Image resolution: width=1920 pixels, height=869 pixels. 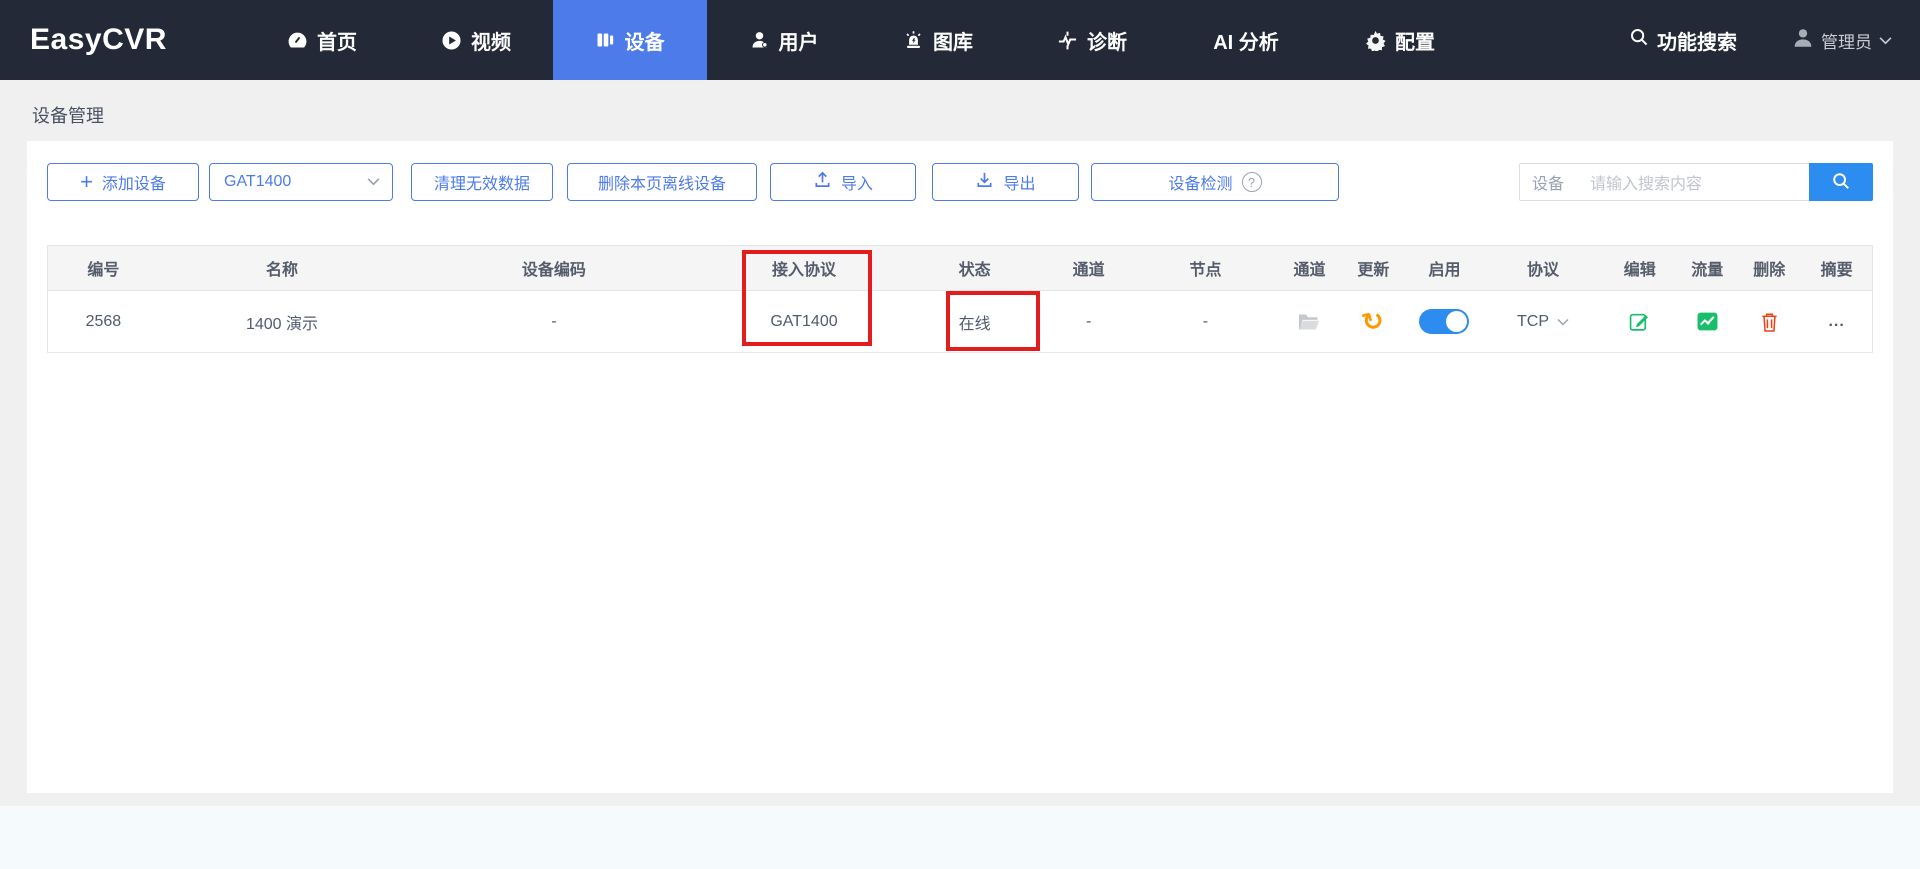 What do you see at coordinates (1533, 321) in the screenshot?
I see `stream-protocol-value: TCP` at bounding box center [1533, 321].